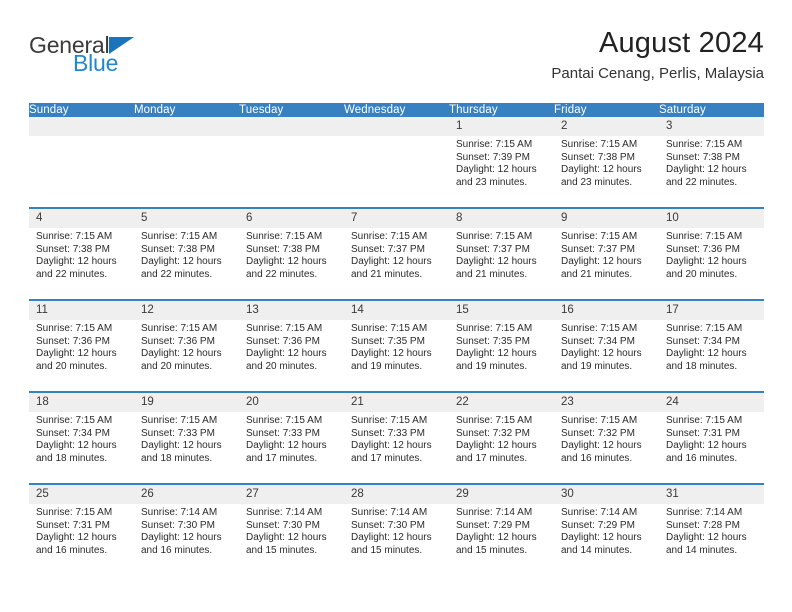 Image resolution: width=792 pixels, height=612 pixels. Describe the element at coordinates (129, 54) in the screenshot. I see `generalblue-logo: General Blue` at that location.